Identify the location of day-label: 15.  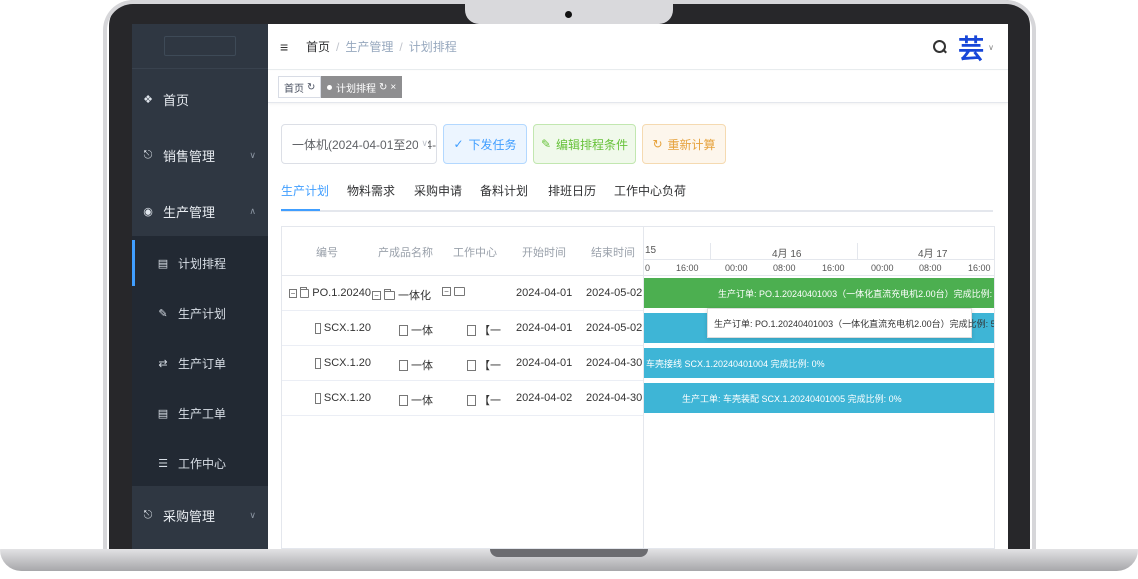
(651, 250).